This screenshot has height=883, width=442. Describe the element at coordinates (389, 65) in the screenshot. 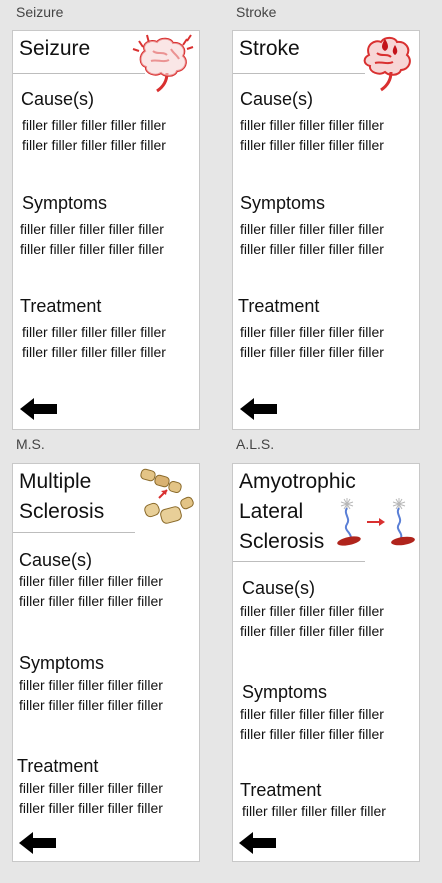

I see `brain-stroke-icon` at that location.